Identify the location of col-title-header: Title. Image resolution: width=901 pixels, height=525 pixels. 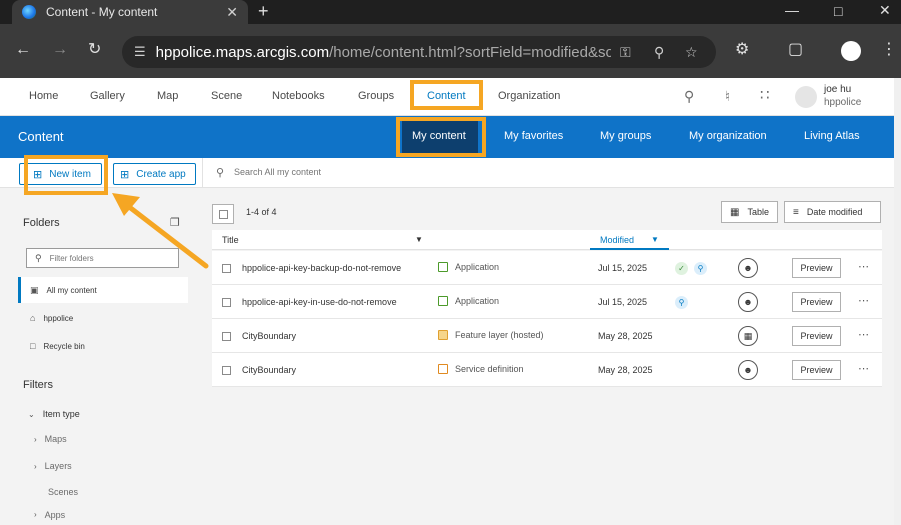
(230, 240).